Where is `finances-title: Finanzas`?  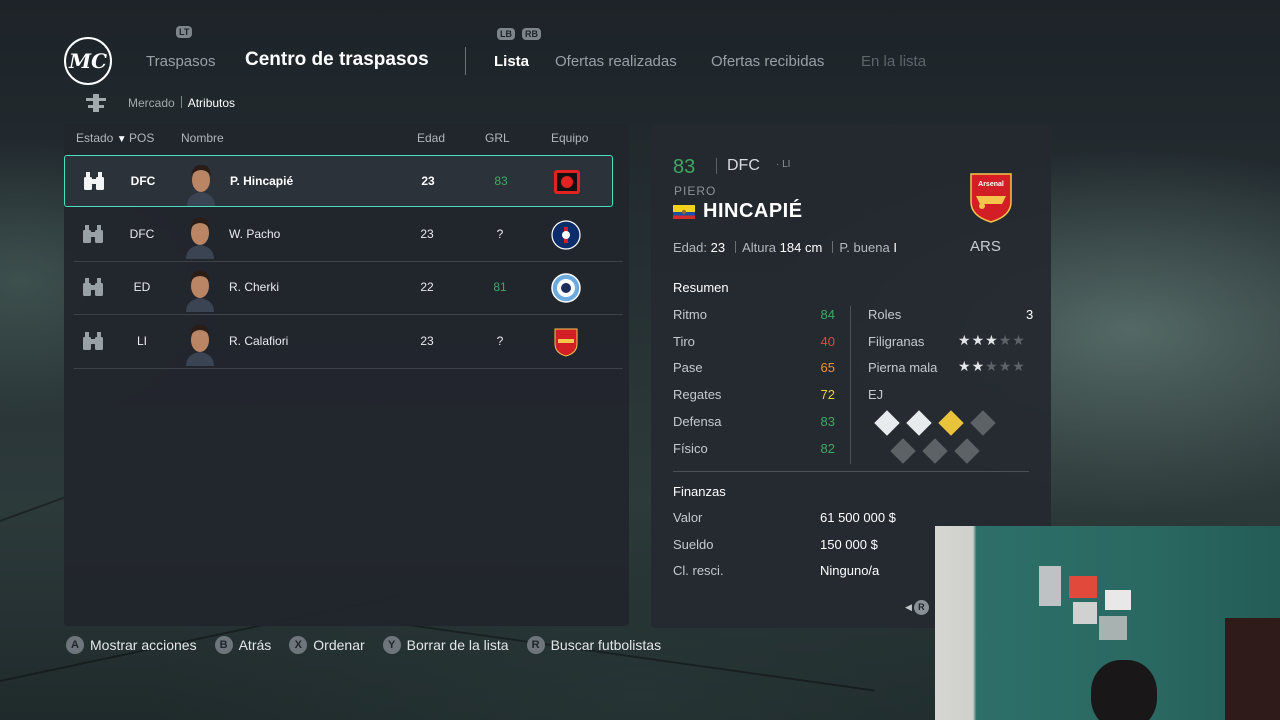 finances-title: Finanzas is located at coordinates (699, 491).